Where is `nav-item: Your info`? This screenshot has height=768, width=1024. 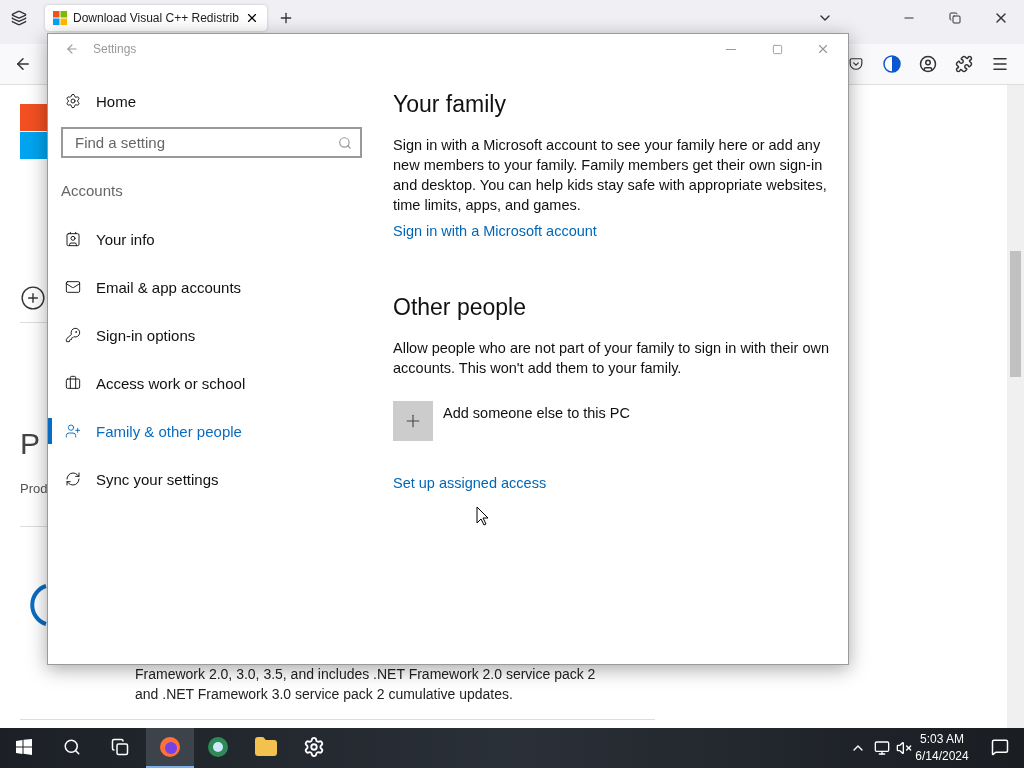 nav-item: Your info is located at coordinates (108, 239).